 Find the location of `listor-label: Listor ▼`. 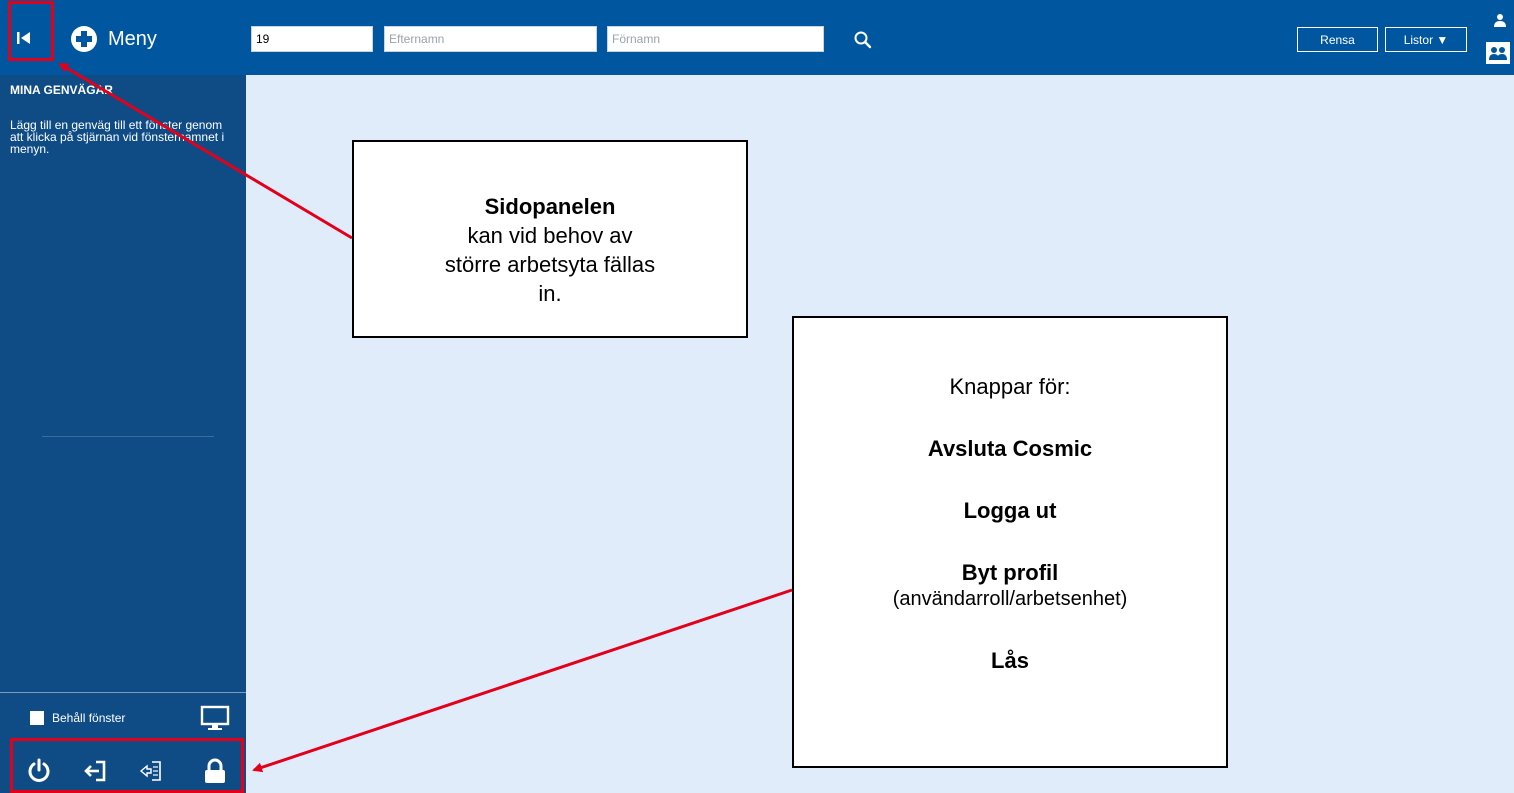

listor-label: Listor ▼ is located at coordinates (1426, 39).